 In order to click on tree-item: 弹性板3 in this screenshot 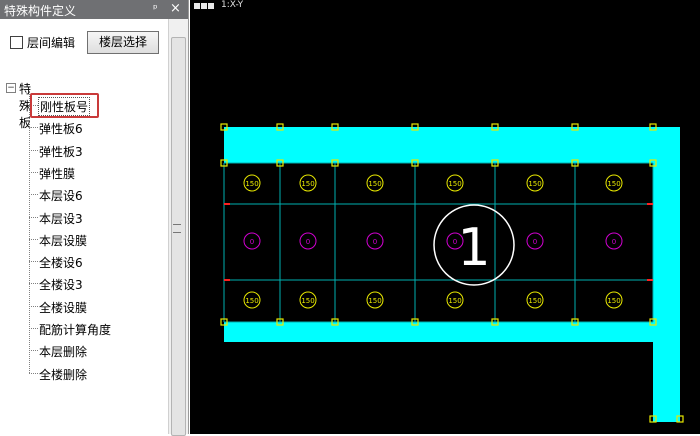, I will do `click(94, 150)`.